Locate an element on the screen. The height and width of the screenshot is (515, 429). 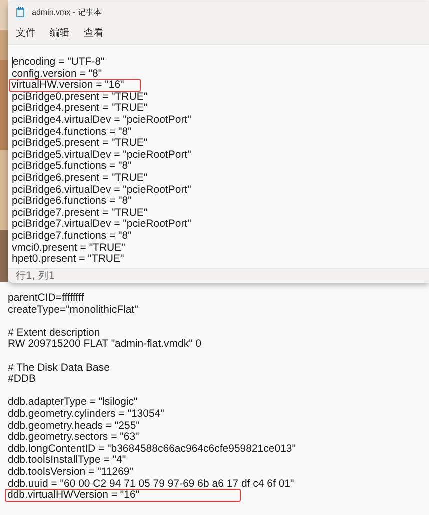
code-line: hpet0.present = "TRUE" is located at coordinates (68, 260).